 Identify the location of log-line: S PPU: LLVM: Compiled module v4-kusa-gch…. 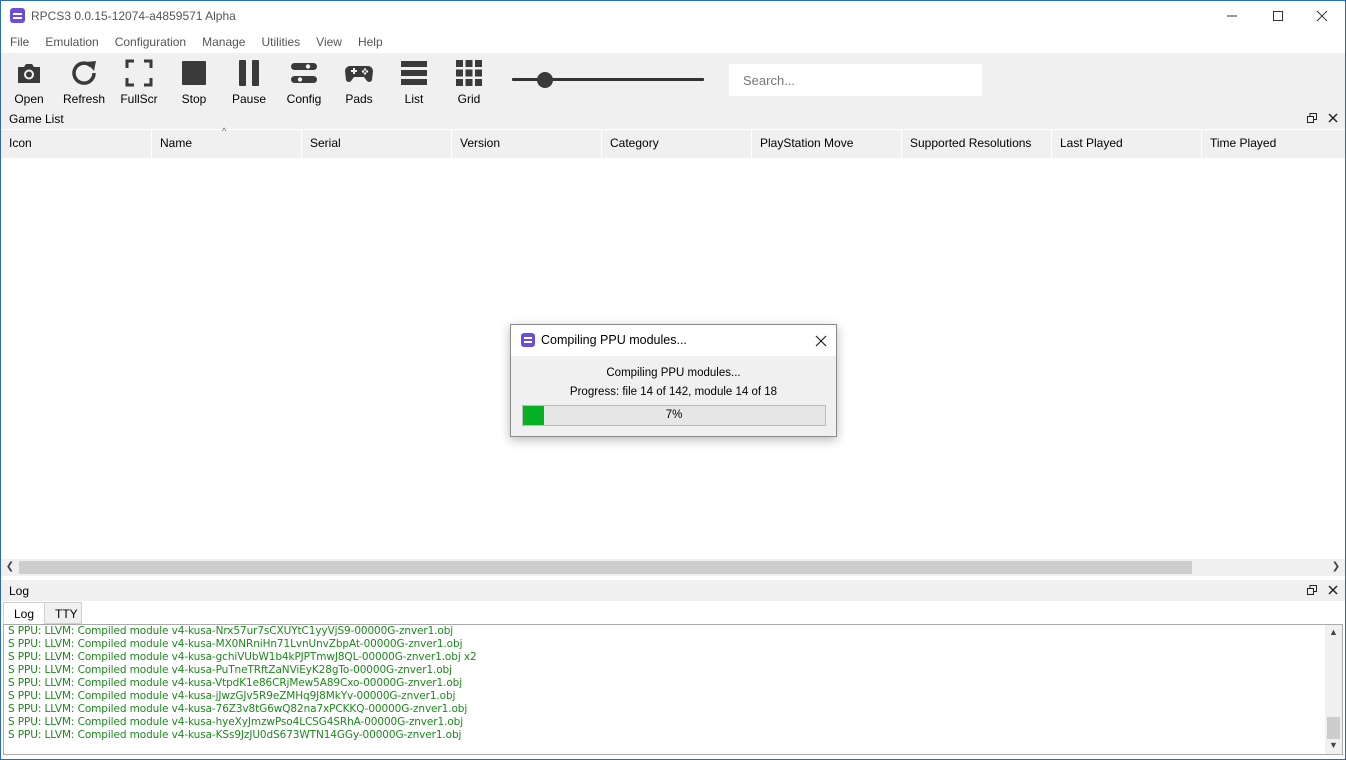
(242, 657).